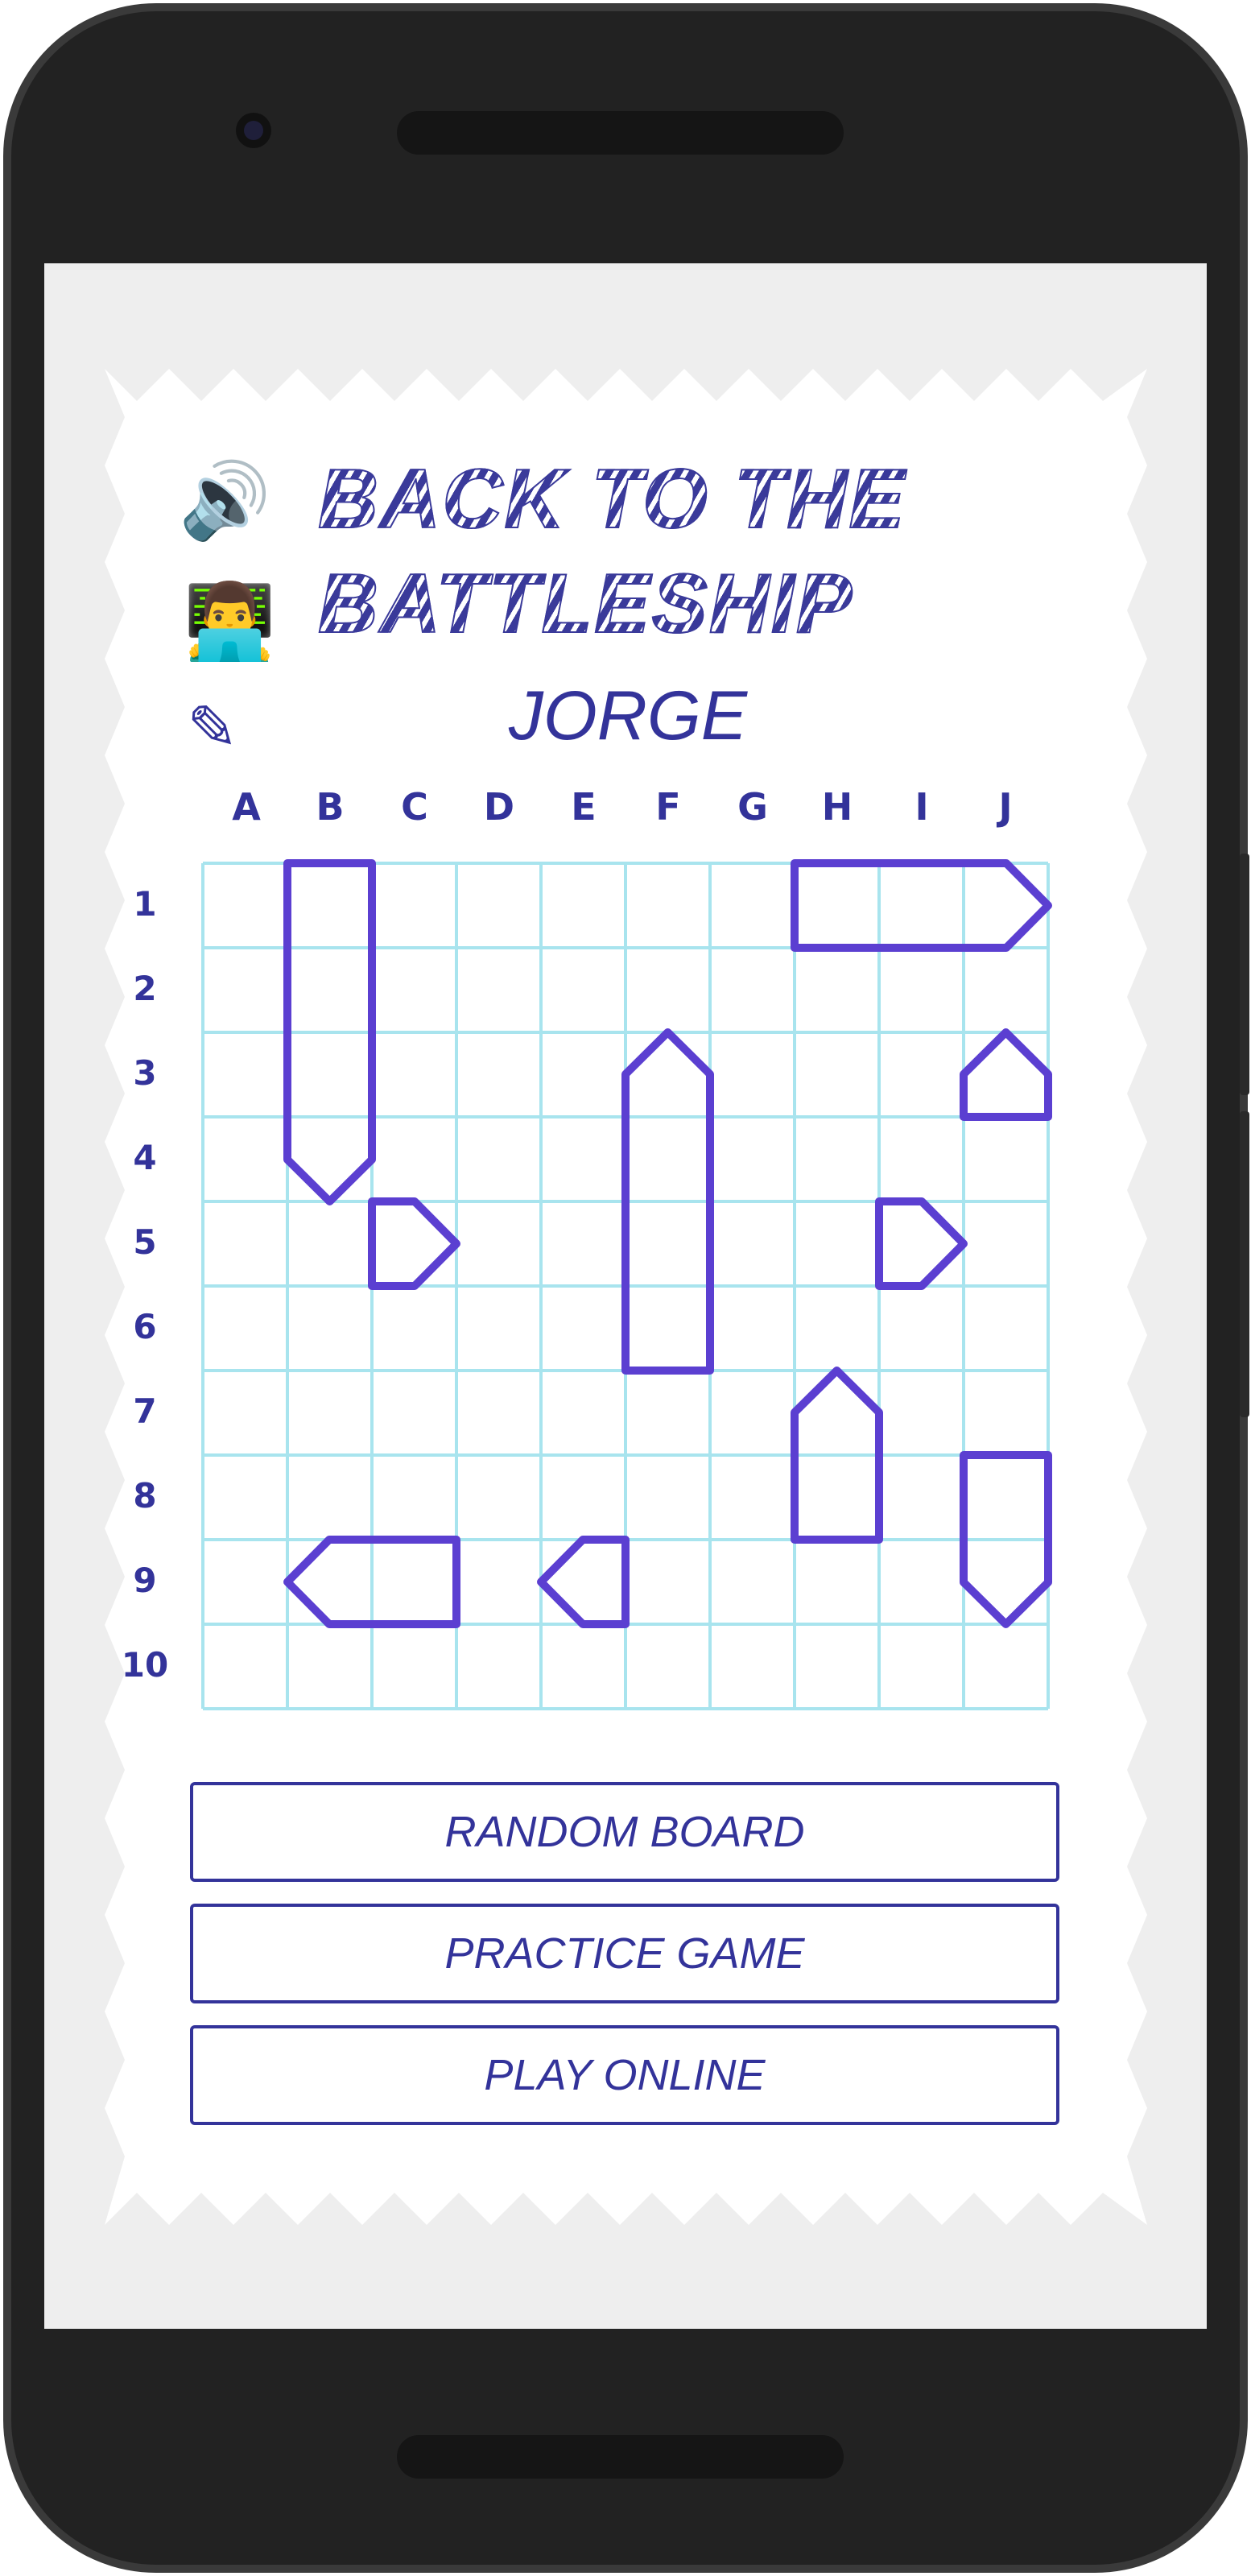 Image resolution: width=1251 pixels, height=2576 pixels. Describe the element at coordinates (145, 988) in the screenshot. I see `row-header: 2` at that location.